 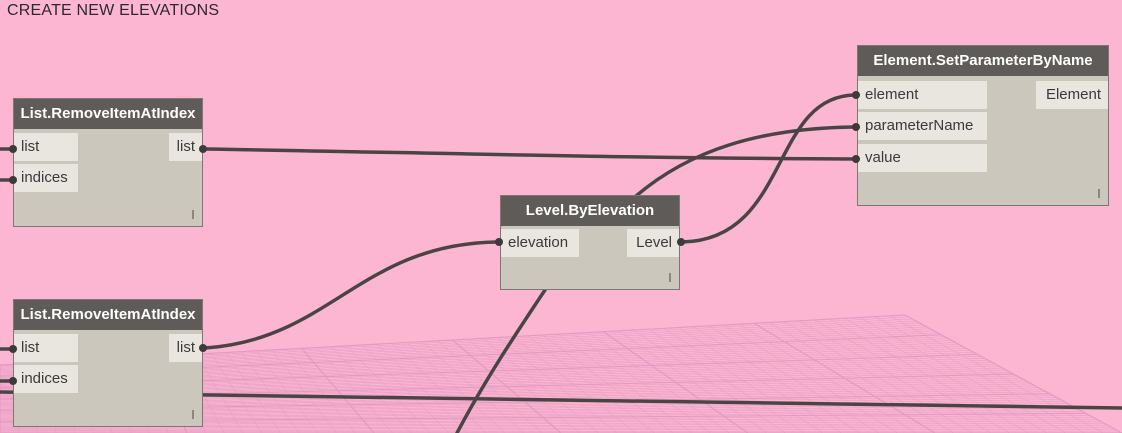 I want to click on node-list-removeitematindex-1: List.RemoveItemAtIndex list indices list, so click(x=108, y=162).